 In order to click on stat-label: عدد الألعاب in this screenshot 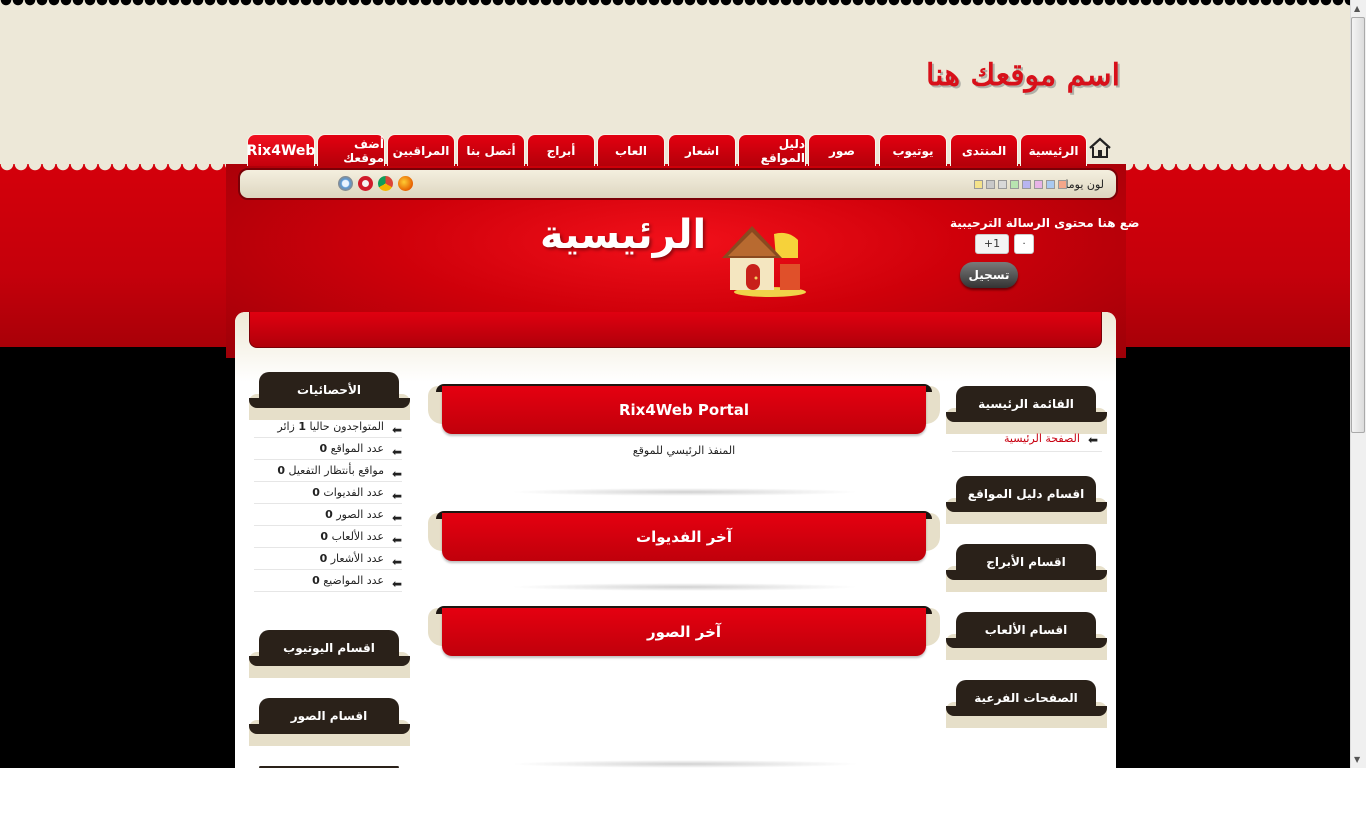, I will do `click(357, 536)`.